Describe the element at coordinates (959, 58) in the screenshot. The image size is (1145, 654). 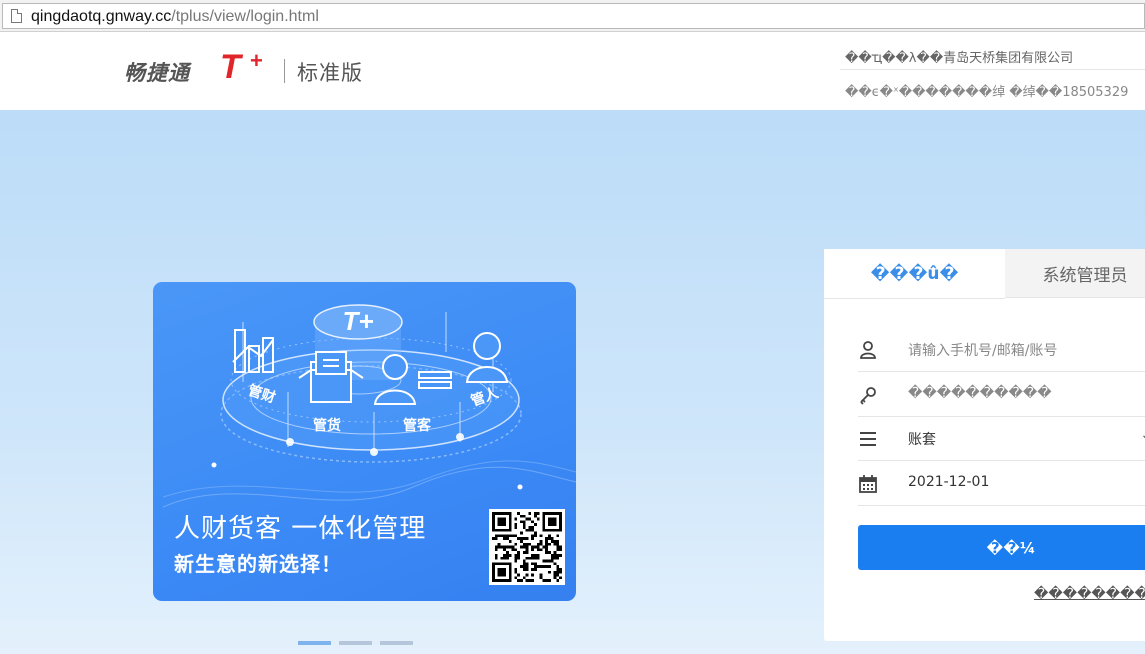
I see `company-info: ��ҵ��λ��青岛天桥集团有限公司` at that location.